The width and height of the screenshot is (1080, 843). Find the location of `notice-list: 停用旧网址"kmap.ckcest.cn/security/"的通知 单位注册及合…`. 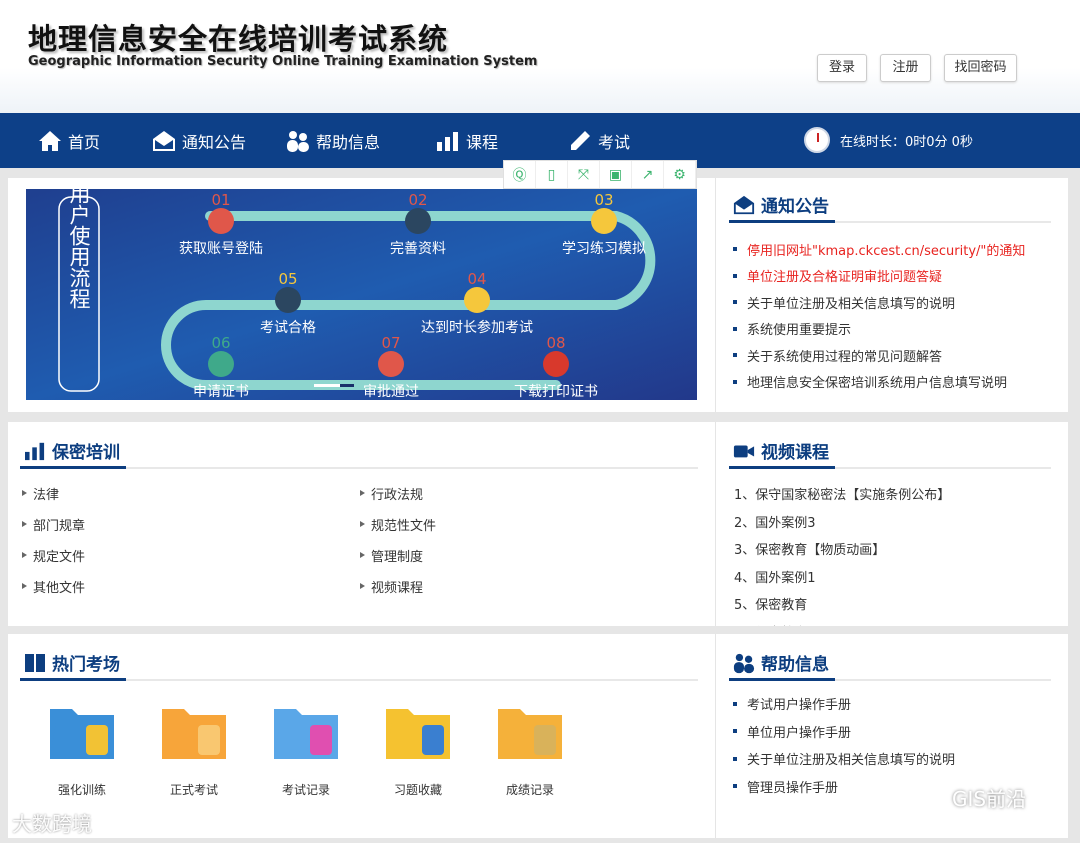

notice-list: 停用旧网址"kmap.ckcest.cn/security/"的通知 单位注册及合… is located at coordinates (879, 315).